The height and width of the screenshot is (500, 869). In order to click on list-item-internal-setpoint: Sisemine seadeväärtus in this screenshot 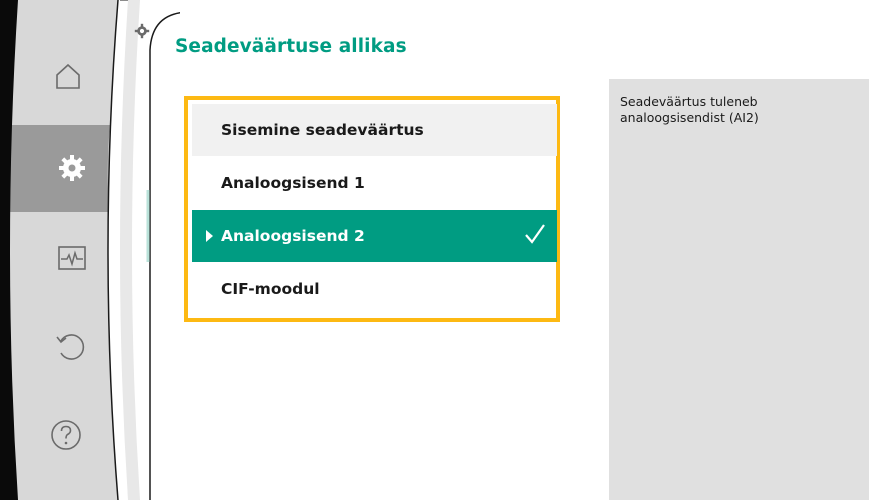, I will do `click(374, 130)`.